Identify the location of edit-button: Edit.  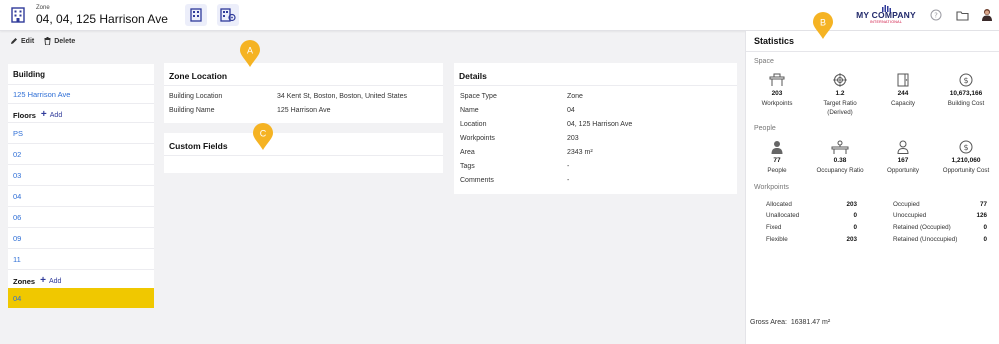
(22, 41).